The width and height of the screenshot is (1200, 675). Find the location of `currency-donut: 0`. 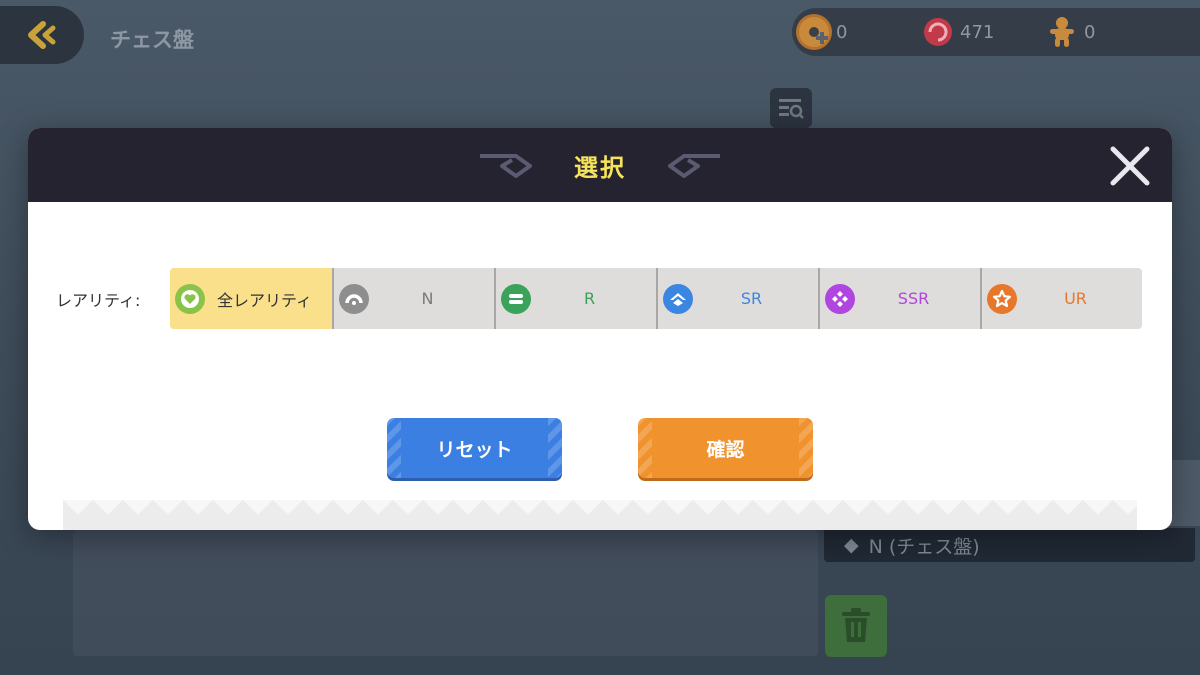

currency-donut: 0 is located at coordinates (856, 32).